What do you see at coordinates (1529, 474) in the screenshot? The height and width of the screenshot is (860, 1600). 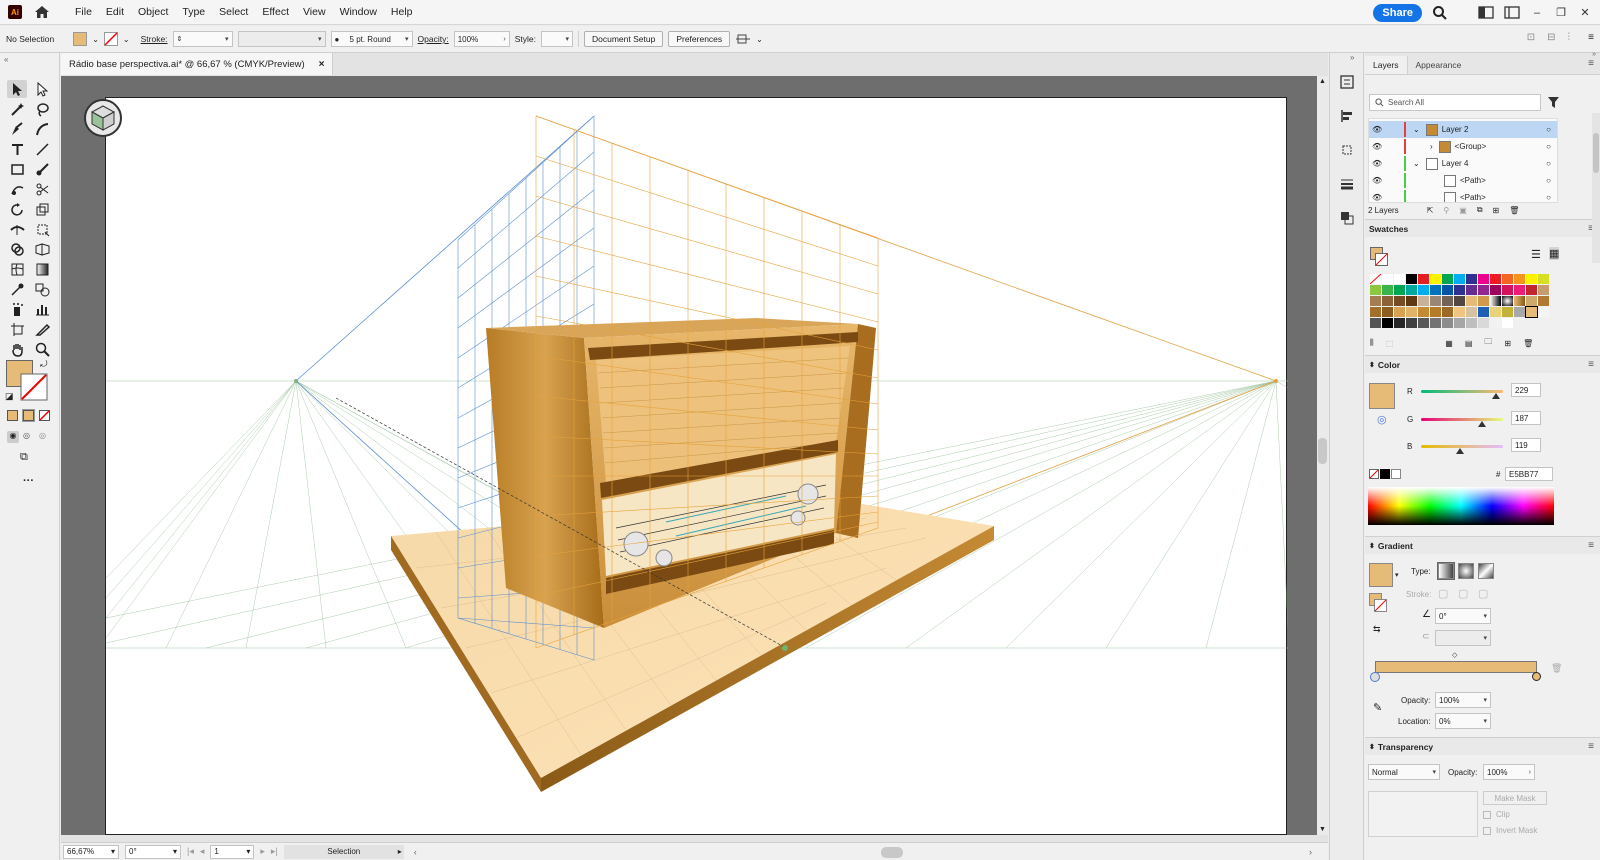 I see `hex-field: E5BB77` at bounding box center [1529, 474].